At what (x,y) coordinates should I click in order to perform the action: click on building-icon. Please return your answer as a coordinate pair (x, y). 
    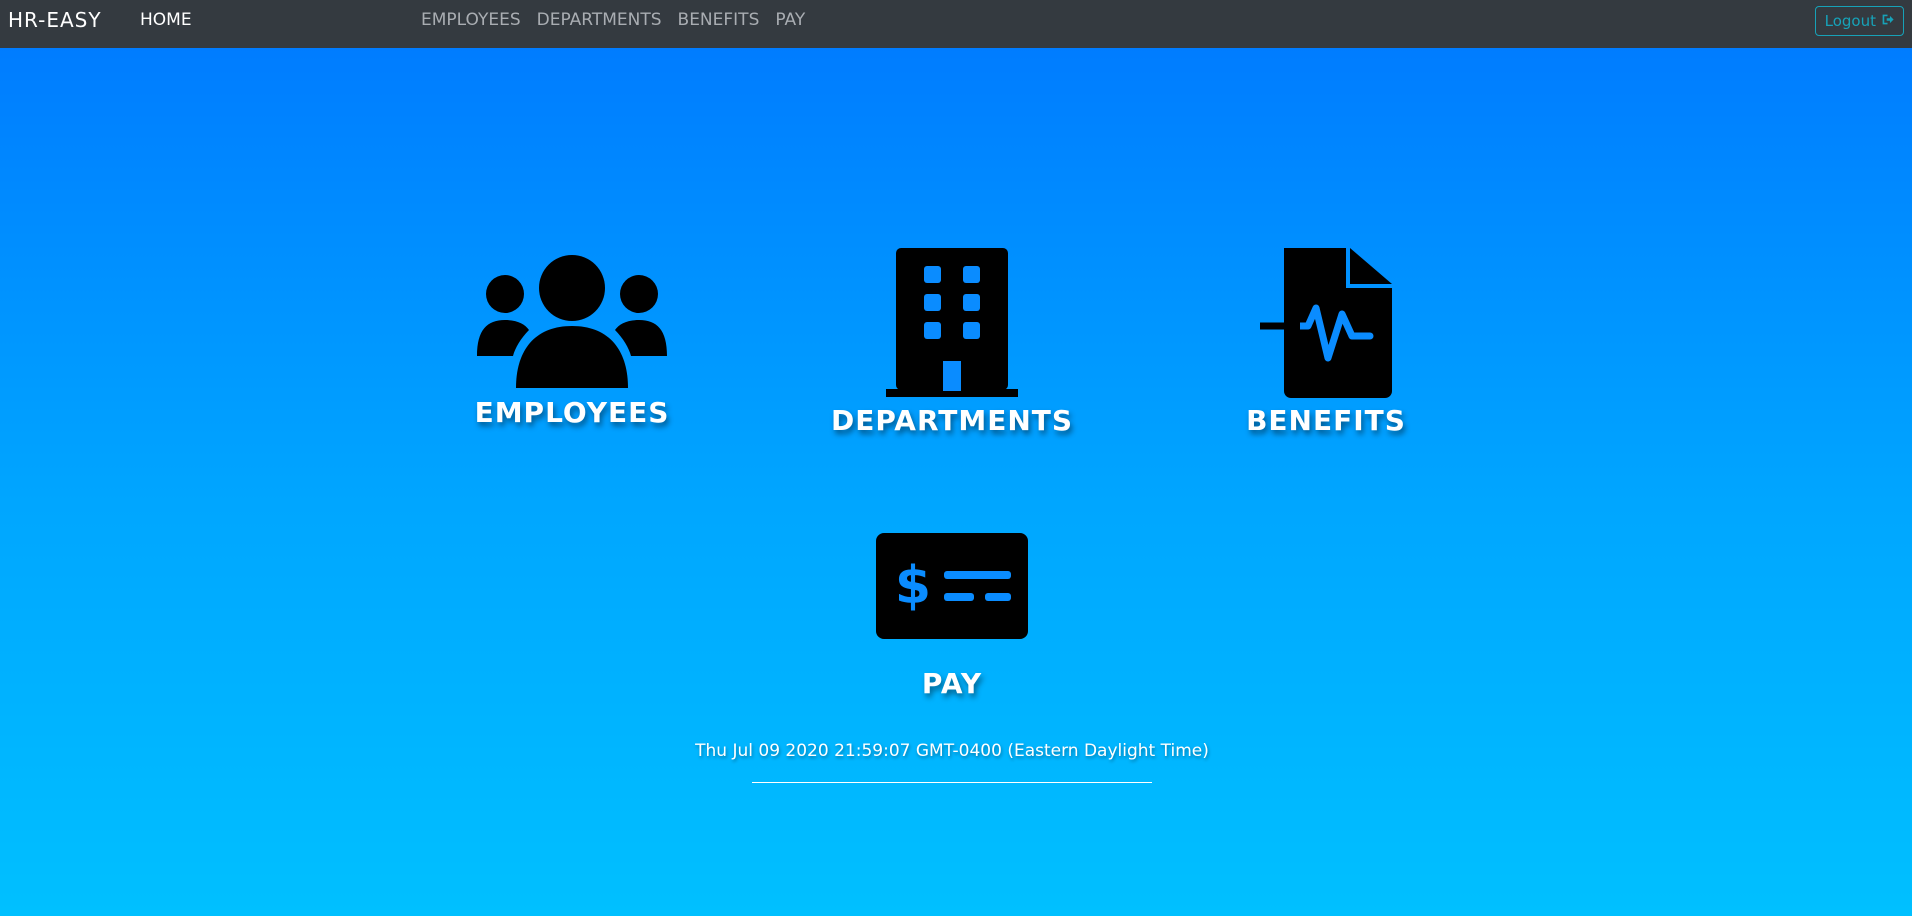
    Looking at the image, I should click on (952, 322).